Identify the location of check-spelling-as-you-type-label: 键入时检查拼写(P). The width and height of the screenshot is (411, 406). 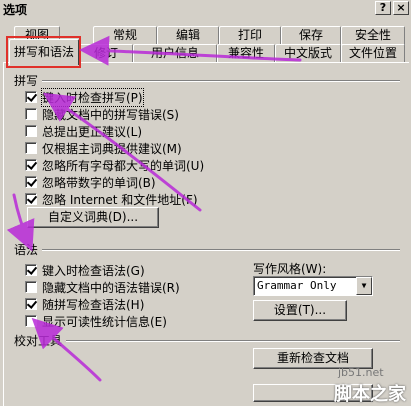
(92, 97).